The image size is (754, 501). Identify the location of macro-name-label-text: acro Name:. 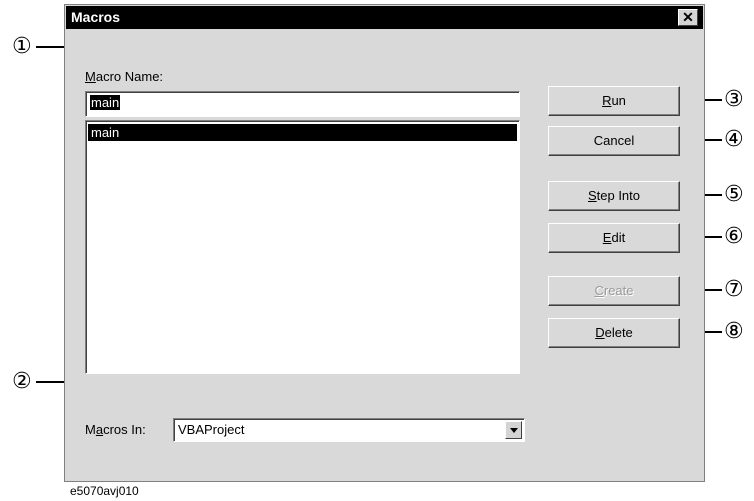
(129, 76).